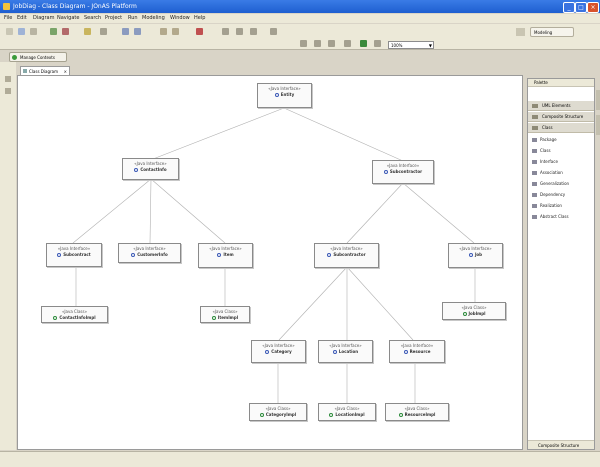 This screenshot has width=600, height=467. What do you see at coordinates (113, 18) in the screenshot?
I see `menu-project: Project` at bounding box center [113, 18].